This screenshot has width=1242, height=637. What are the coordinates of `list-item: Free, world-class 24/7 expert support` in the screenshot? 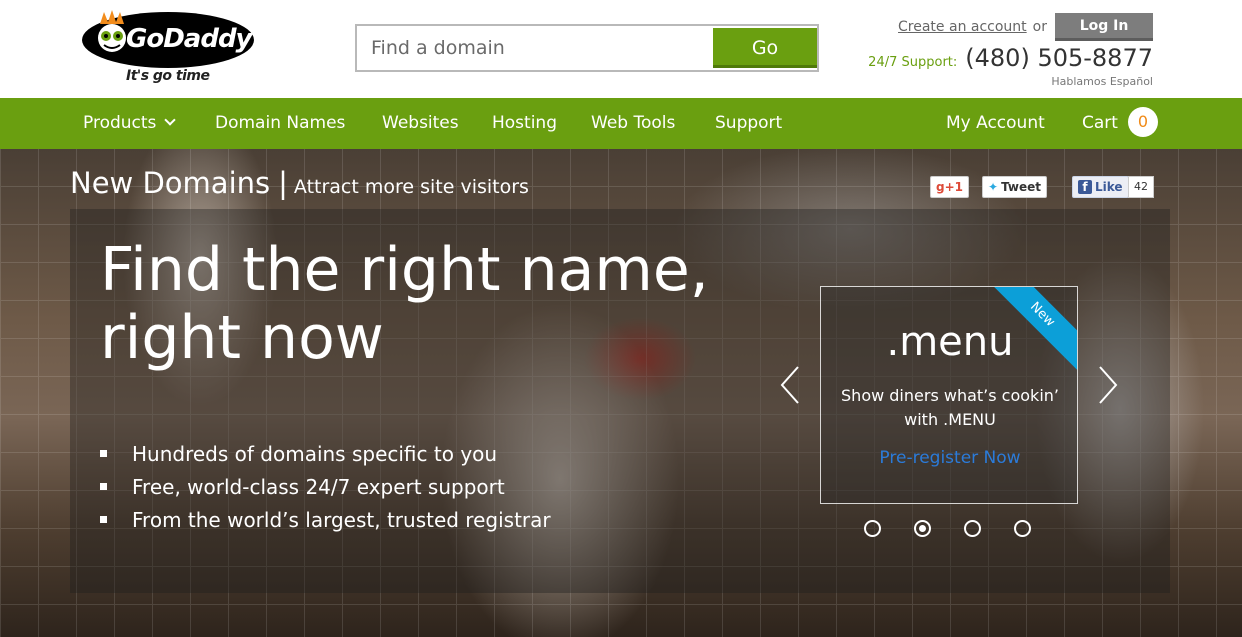 It's located at (325, 486).